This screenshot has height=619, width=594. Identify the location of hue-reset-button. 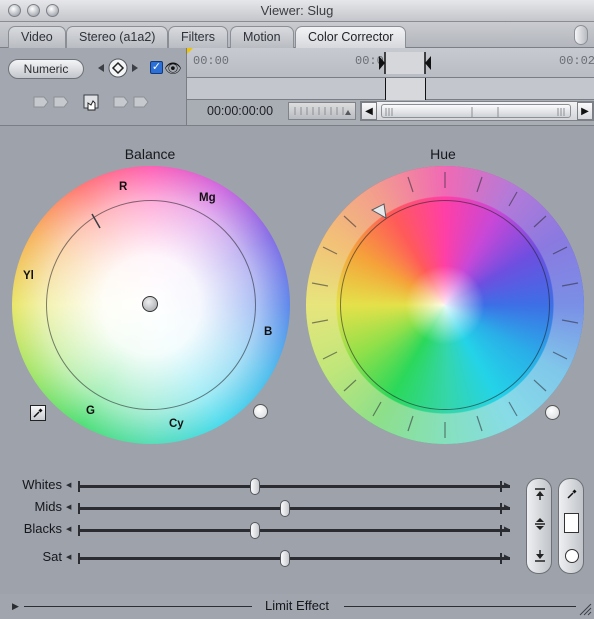
(552, 412).